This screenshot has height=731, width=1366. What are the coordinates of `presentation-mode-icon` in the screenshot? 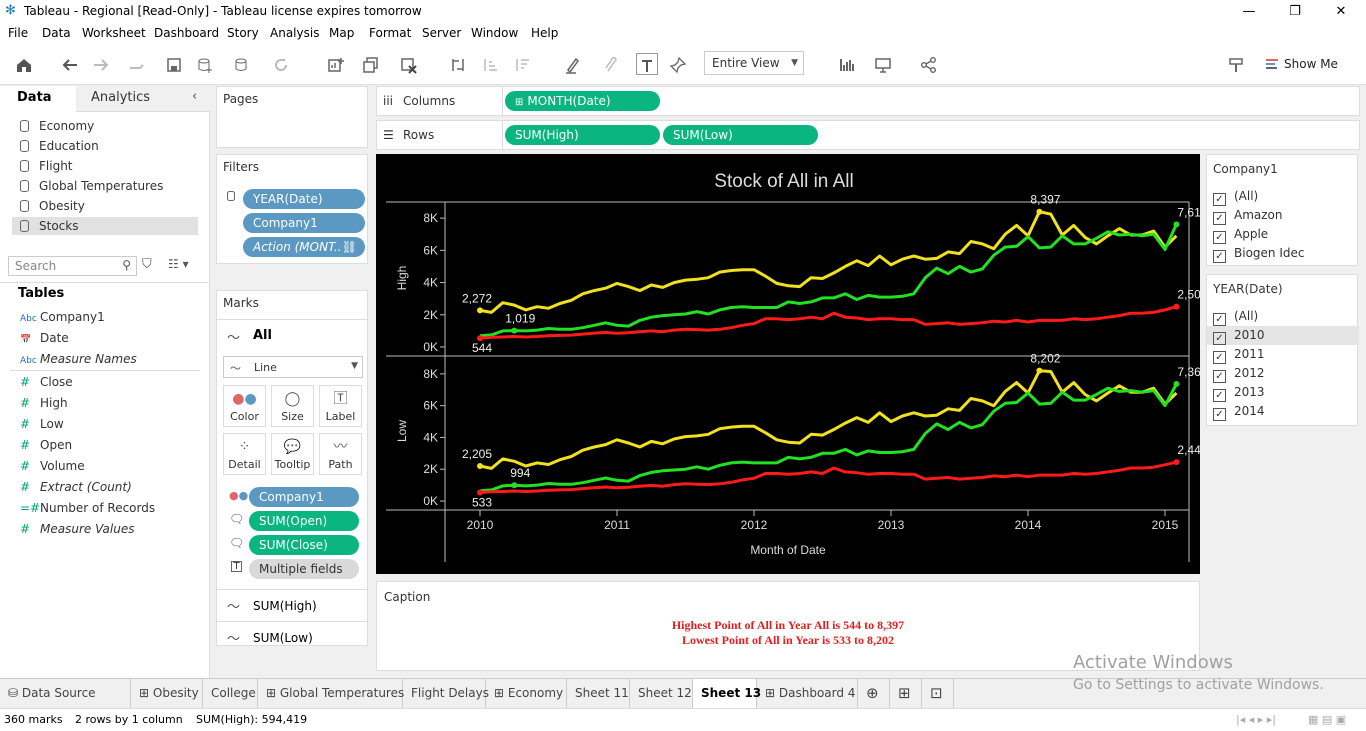 It's located at (883, 64).